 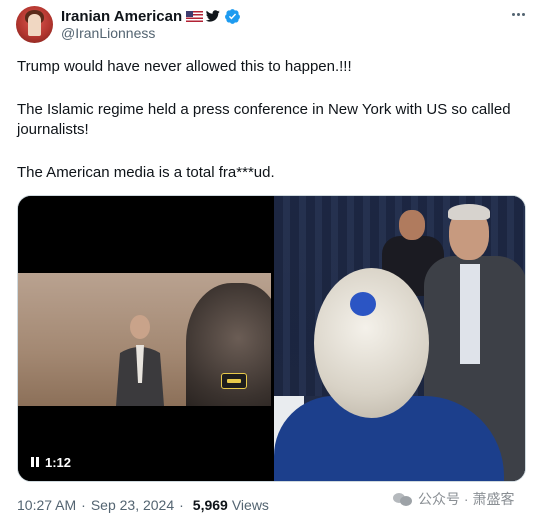 I want to click on watermark: 公众号 · 萧盛客, so click(x=453, y=499).